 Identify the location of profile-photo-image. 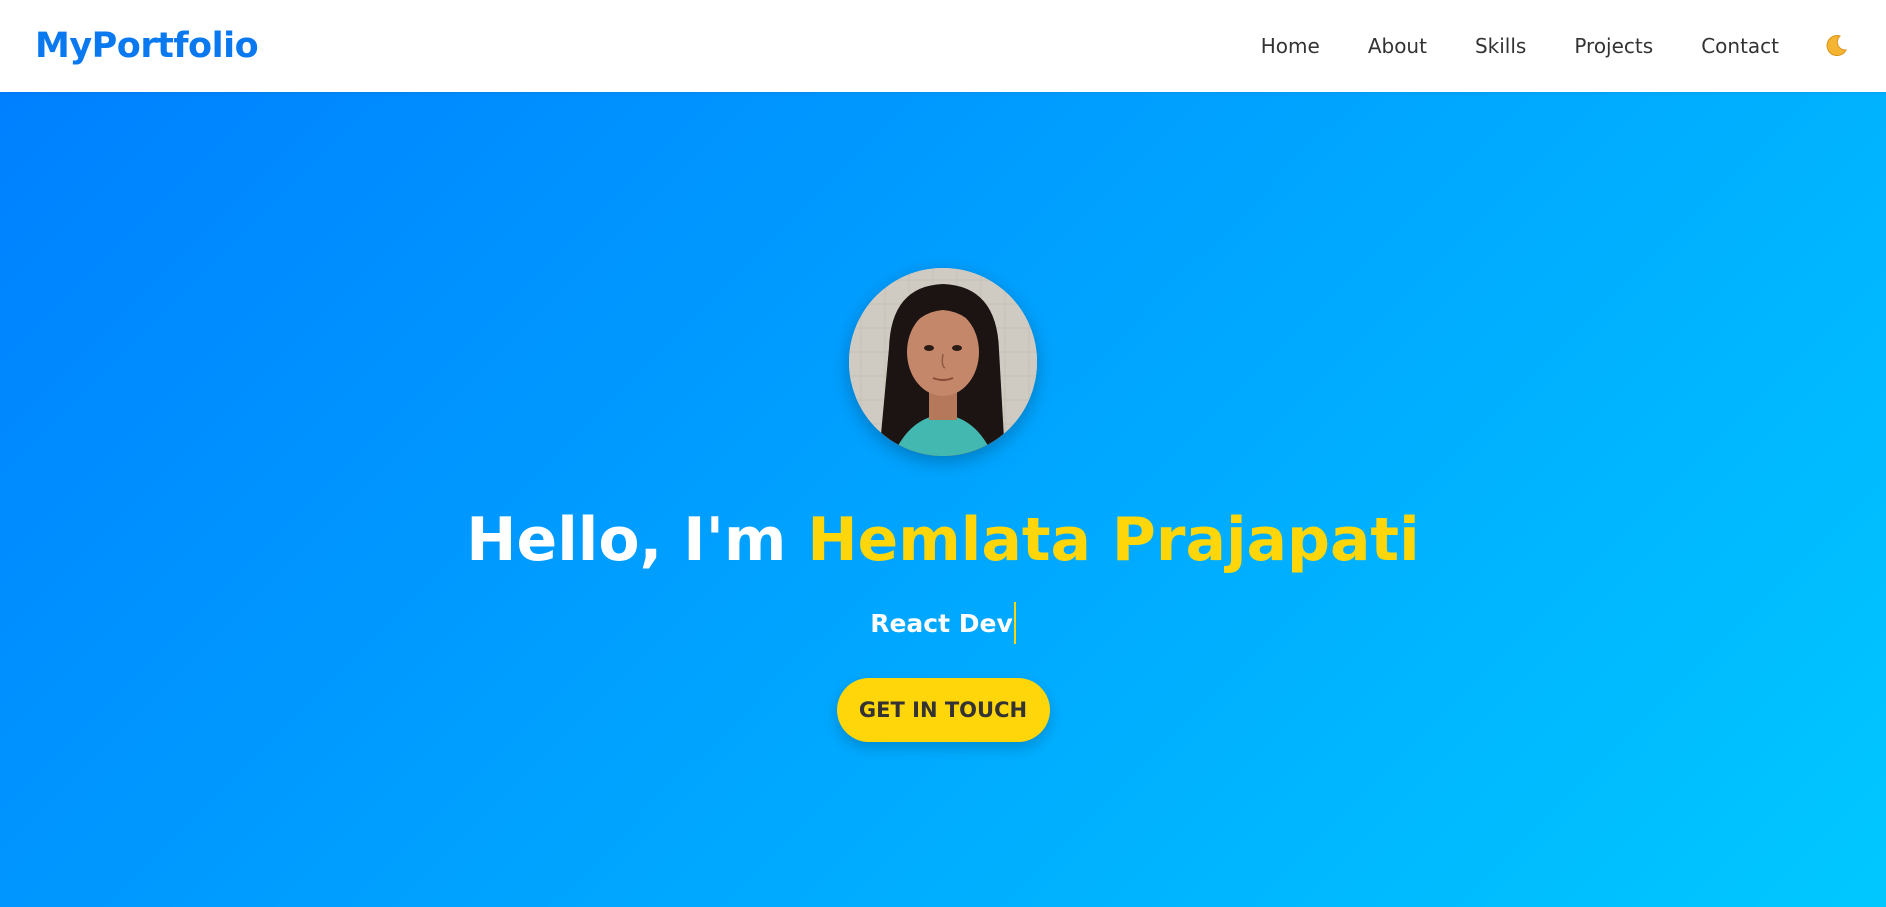
(943, 362).